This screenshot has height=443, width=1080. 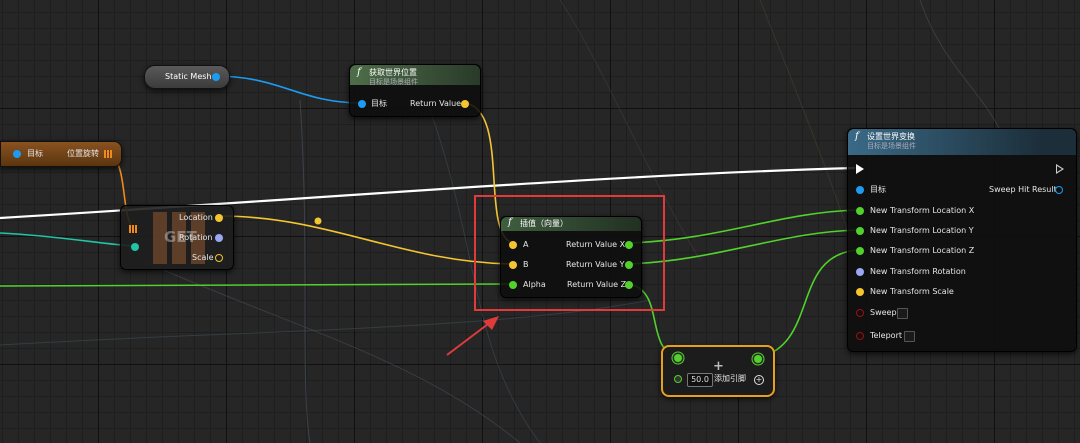 I want to click on return-value-pin, so click(x=465, y=104).